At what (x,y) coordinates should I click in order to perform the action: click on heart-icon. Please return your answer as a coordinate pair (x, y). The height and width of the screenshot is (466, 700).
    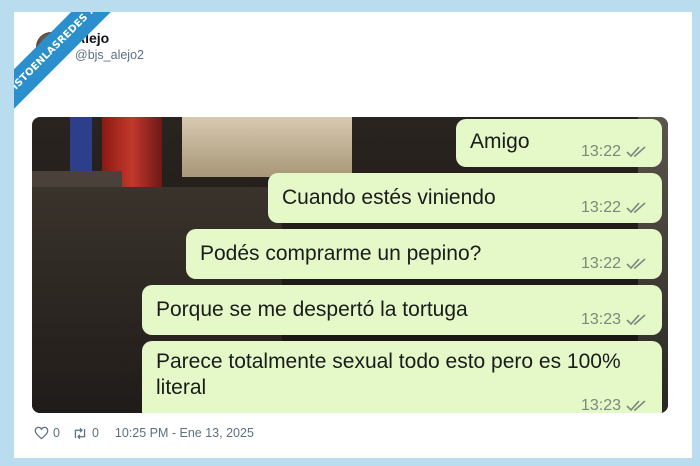
    Looking at the image, I should click on (41, 433).